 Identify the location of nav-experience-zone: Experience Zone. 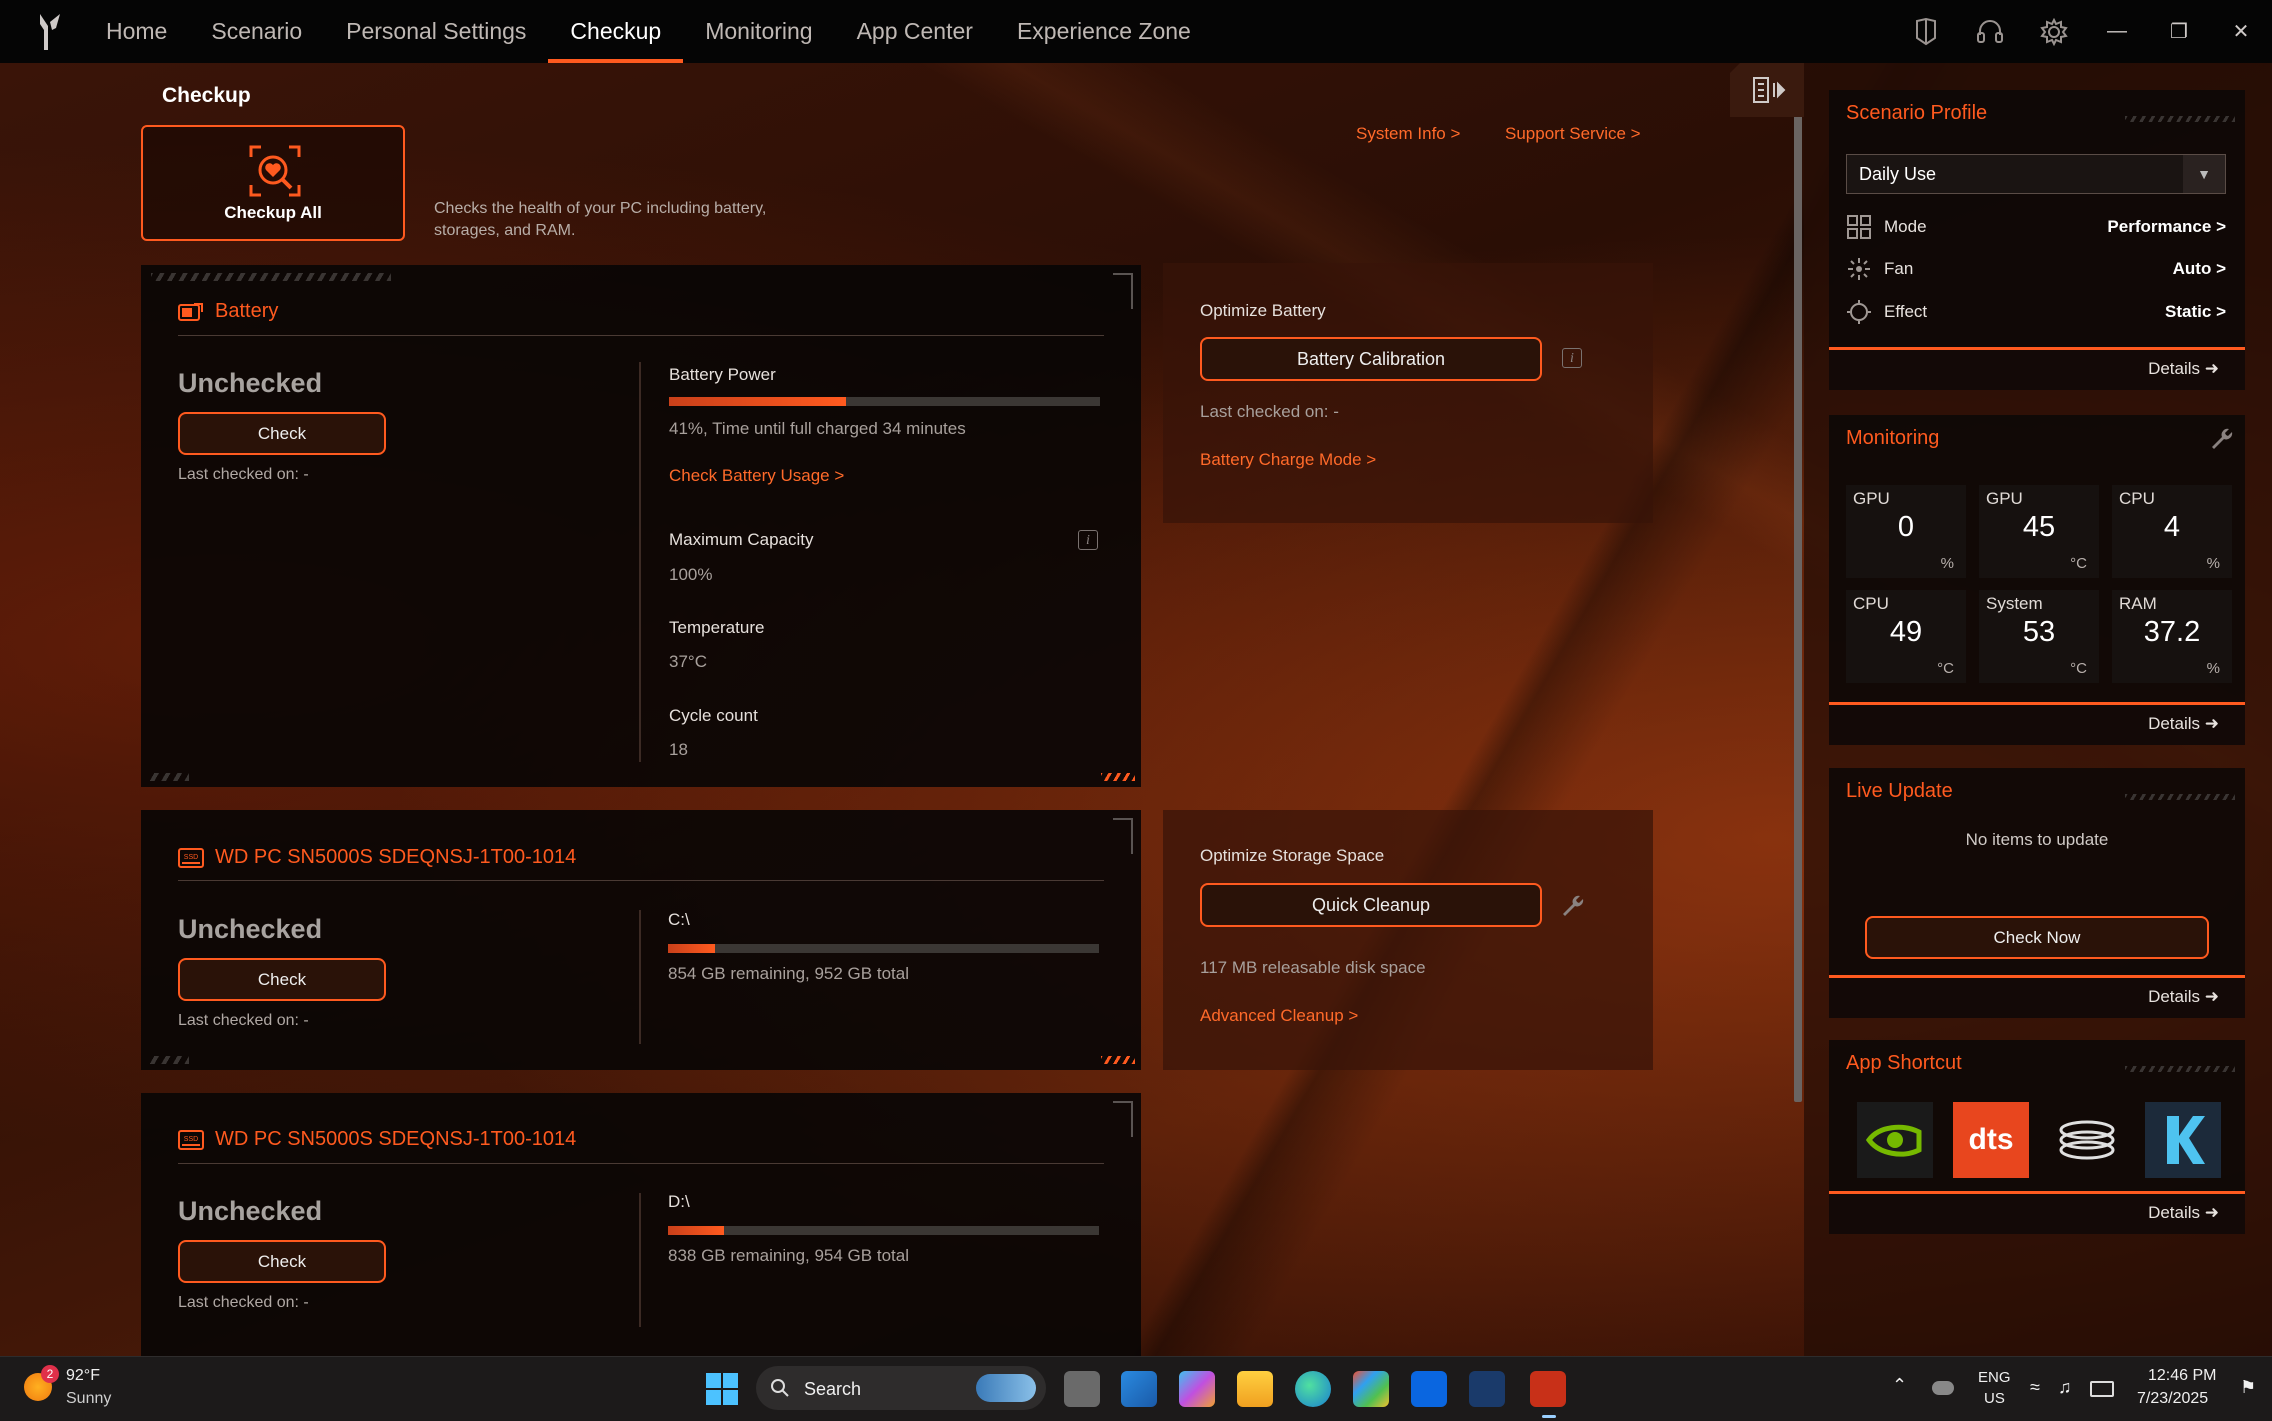
(1104, 31).